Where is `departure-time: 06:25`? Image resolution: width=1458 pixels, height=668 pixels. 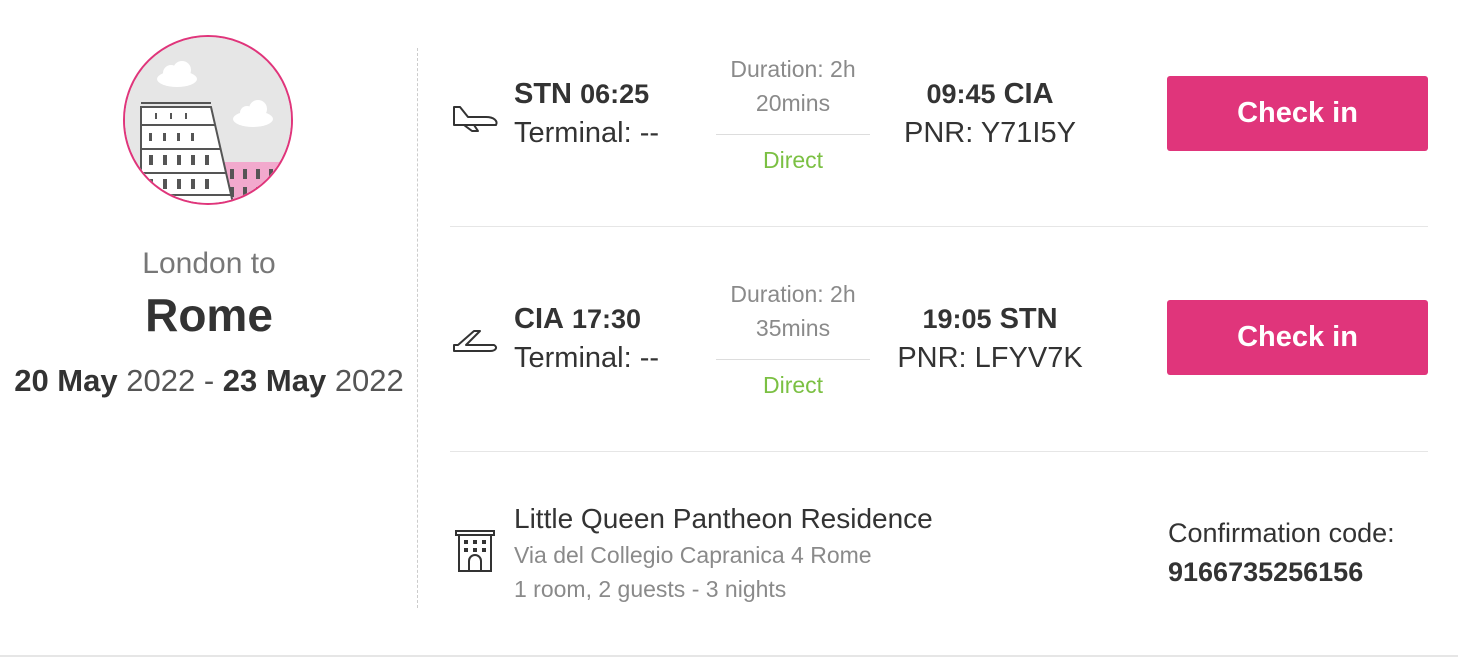 departure-time: 06:25 is located at coordinates (615, 94).